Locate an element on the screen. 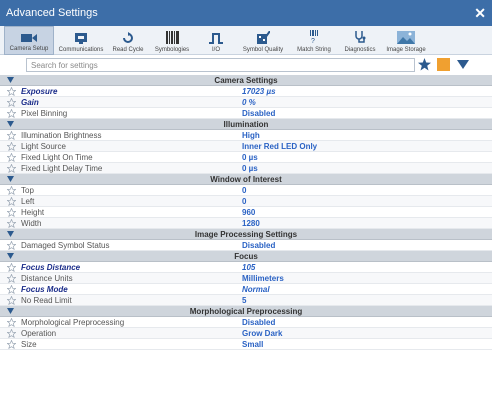  section-header: Image Processing Settings is located at coordinates (246, 234).